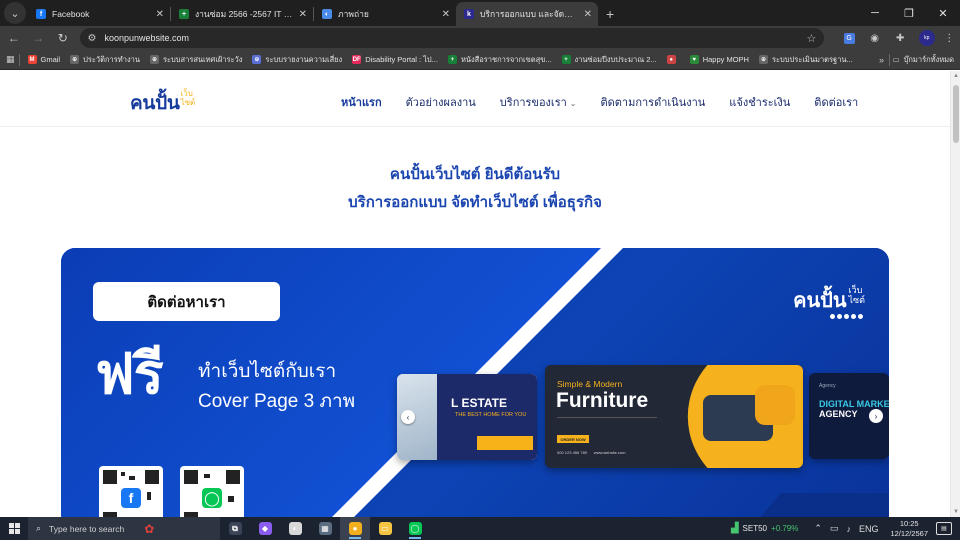  I want to click on back-icon: ←, so click(14, 38).